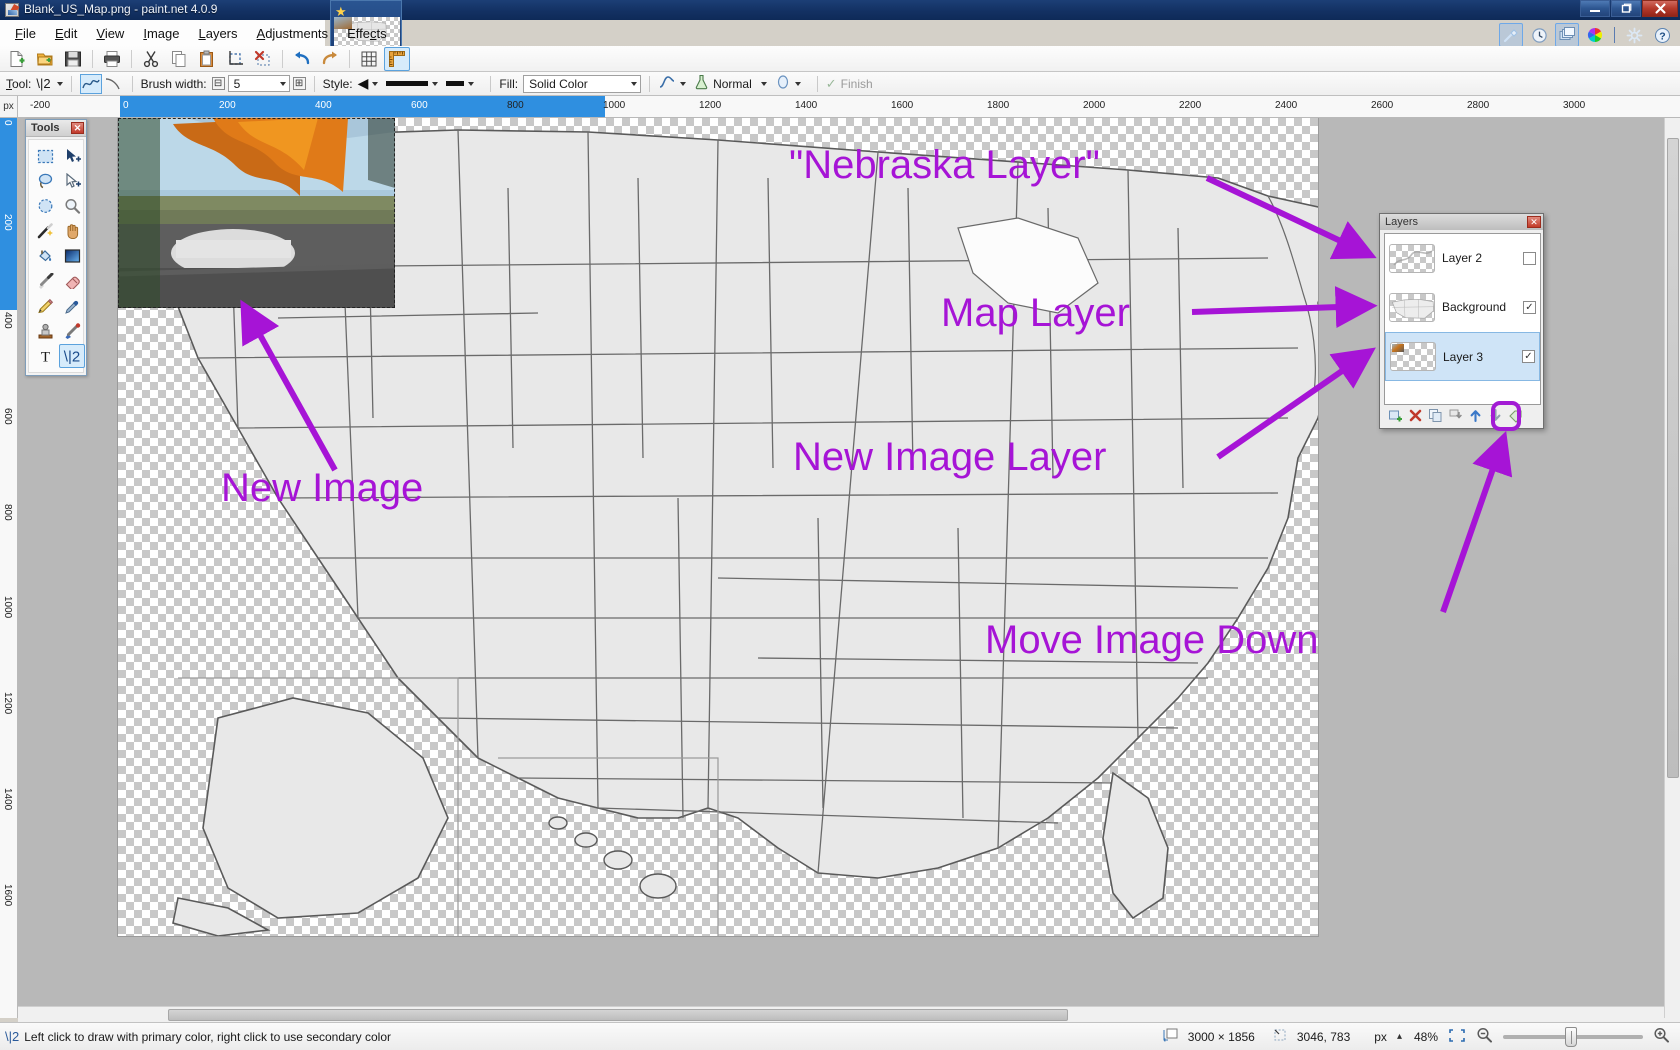  Describe the element at coordinates (25, 33) in the screenshot. I see `menu-file: File` at that location.